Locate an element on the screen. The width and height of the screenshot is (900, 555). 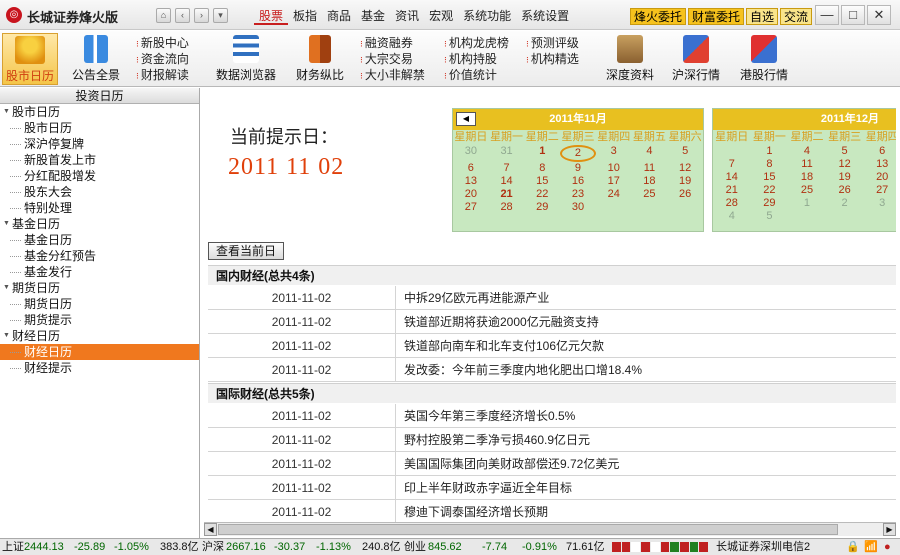
news-row: 2011-11-02 发改委：今年前三季度内地化肥出口增18.4% is located at coordinates (552, 370).